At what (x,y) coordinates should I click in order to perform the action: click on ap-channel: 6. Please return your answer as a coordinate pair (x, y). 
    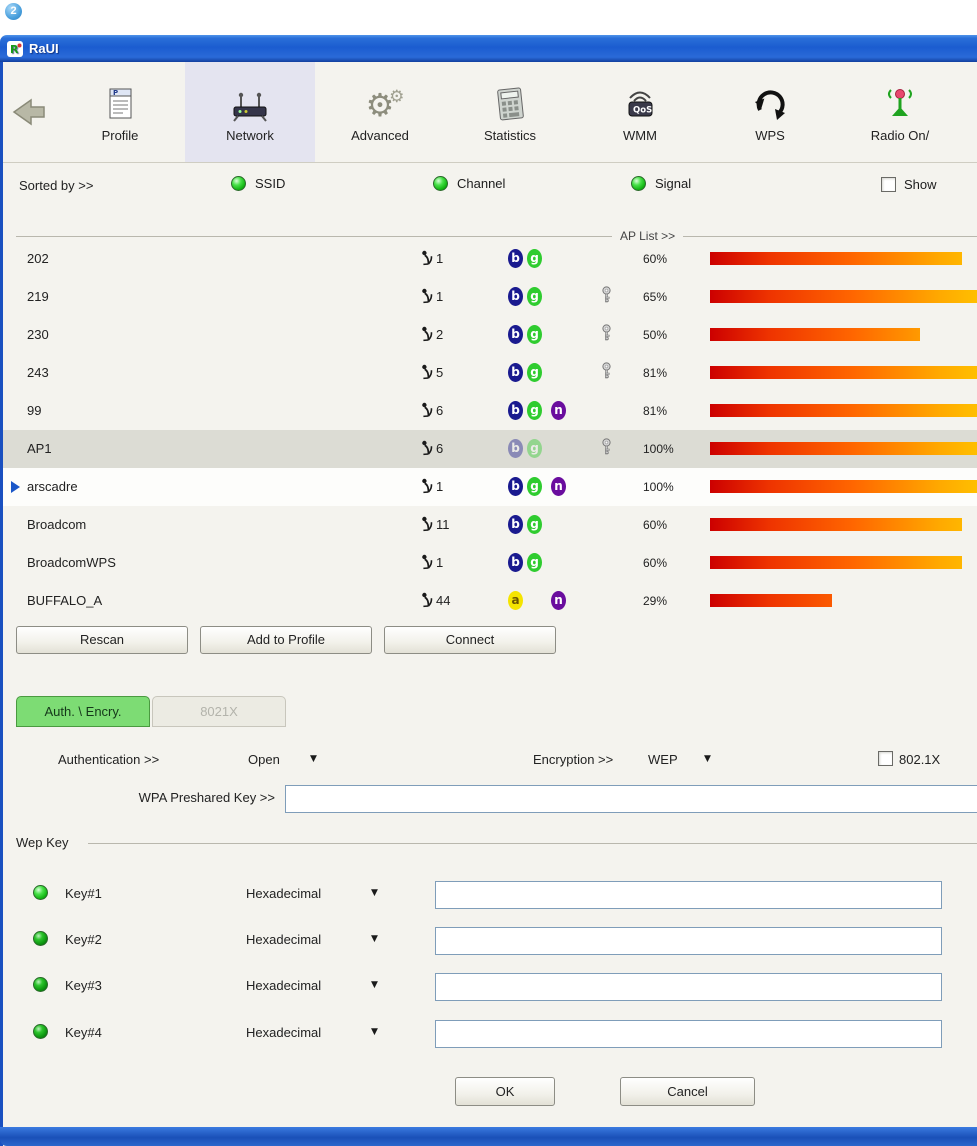
    Looking at the image, I should click on (432, 448).